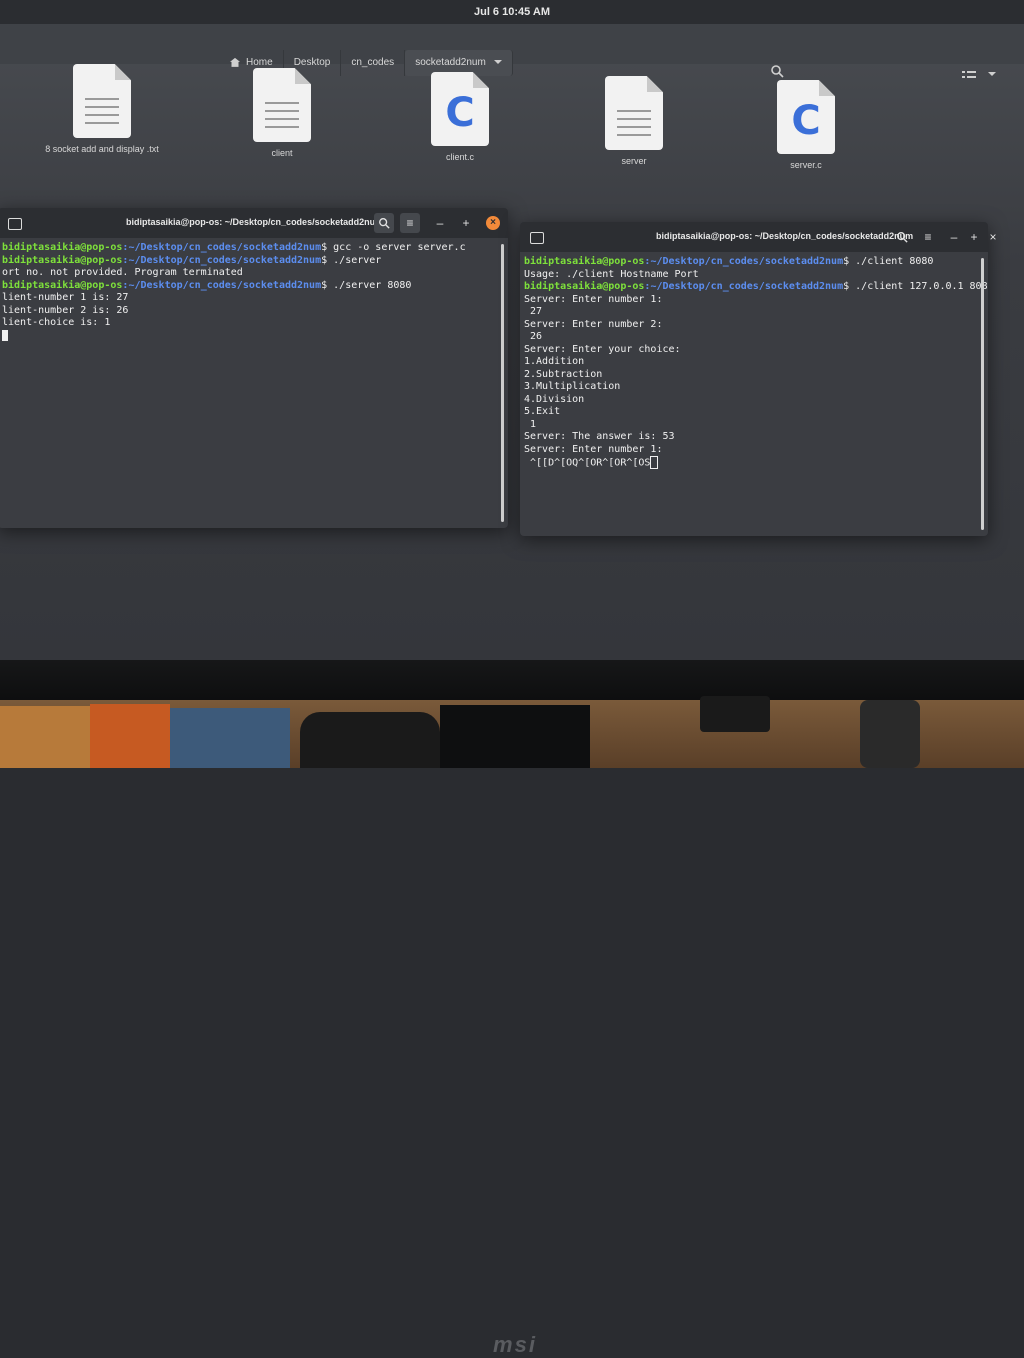  Describe the element at coordinates (572, 386) in the screenshot. I see `terminal-line: 3.Multiplication` at that location.